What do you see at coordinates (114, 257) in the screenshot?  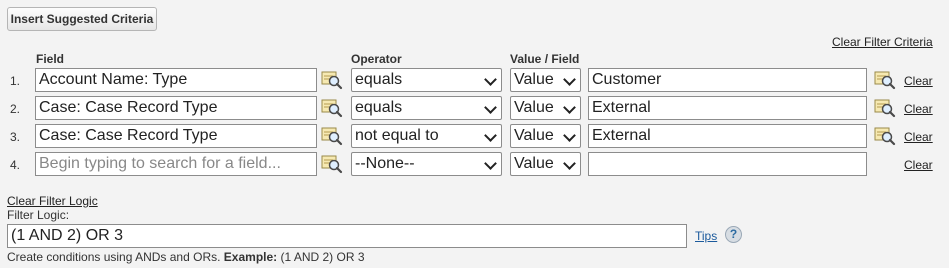 I see `filter-logic-hint-text: Create conditions using ANDs and ORs.` at bounding box center [114, 257].